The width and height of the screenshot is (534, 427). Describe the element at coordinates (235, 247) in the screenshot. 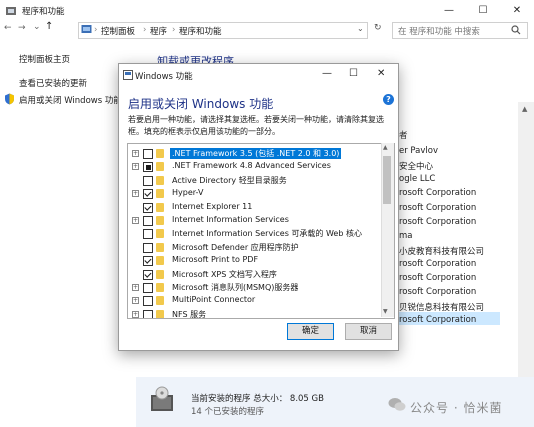

I see `feature-label: Microsoft Defender 应用程序防护` at that location.